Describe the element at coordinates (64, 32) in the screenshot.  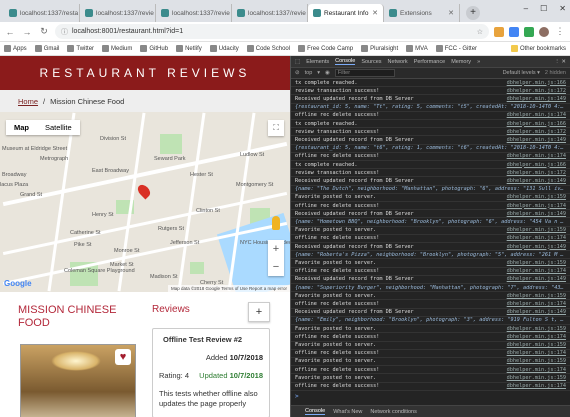
I see `info-icon: ⓘ` at that location.